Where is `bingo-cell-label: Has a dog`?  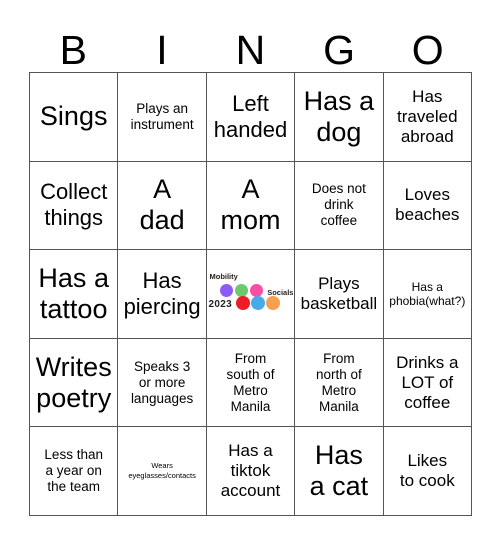
bingo-cell-label: Has a dog is located at coordinates (339, 116).